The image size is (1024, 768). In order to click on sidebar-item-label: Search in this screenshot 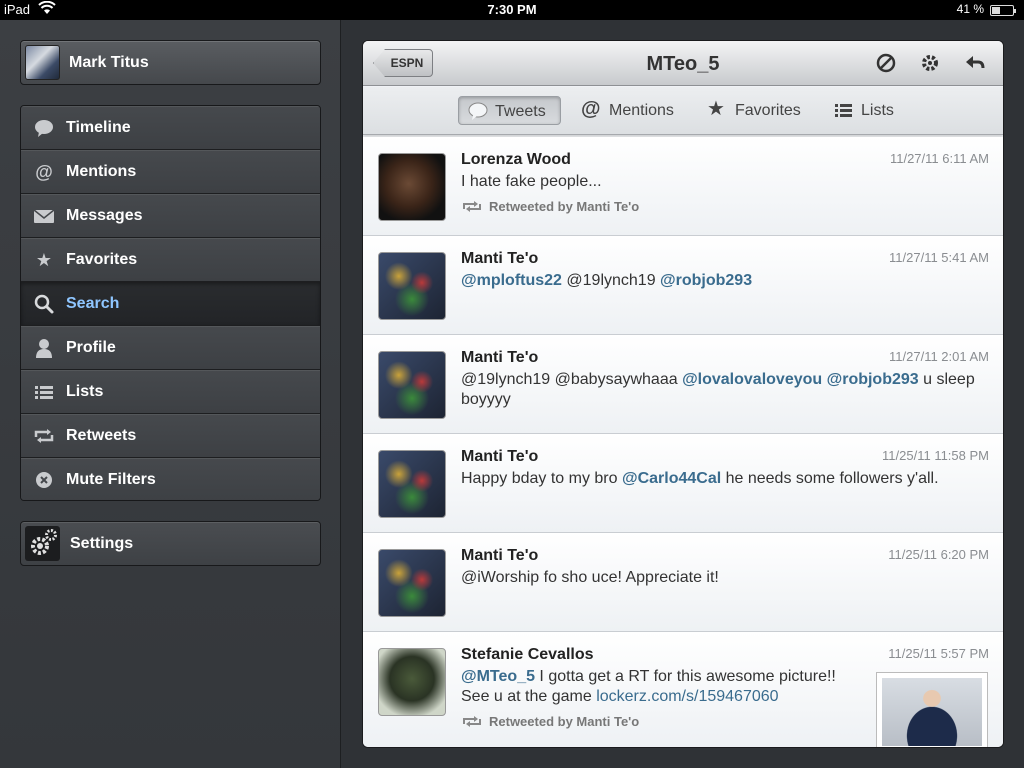, I will do `click(93, 303)`.